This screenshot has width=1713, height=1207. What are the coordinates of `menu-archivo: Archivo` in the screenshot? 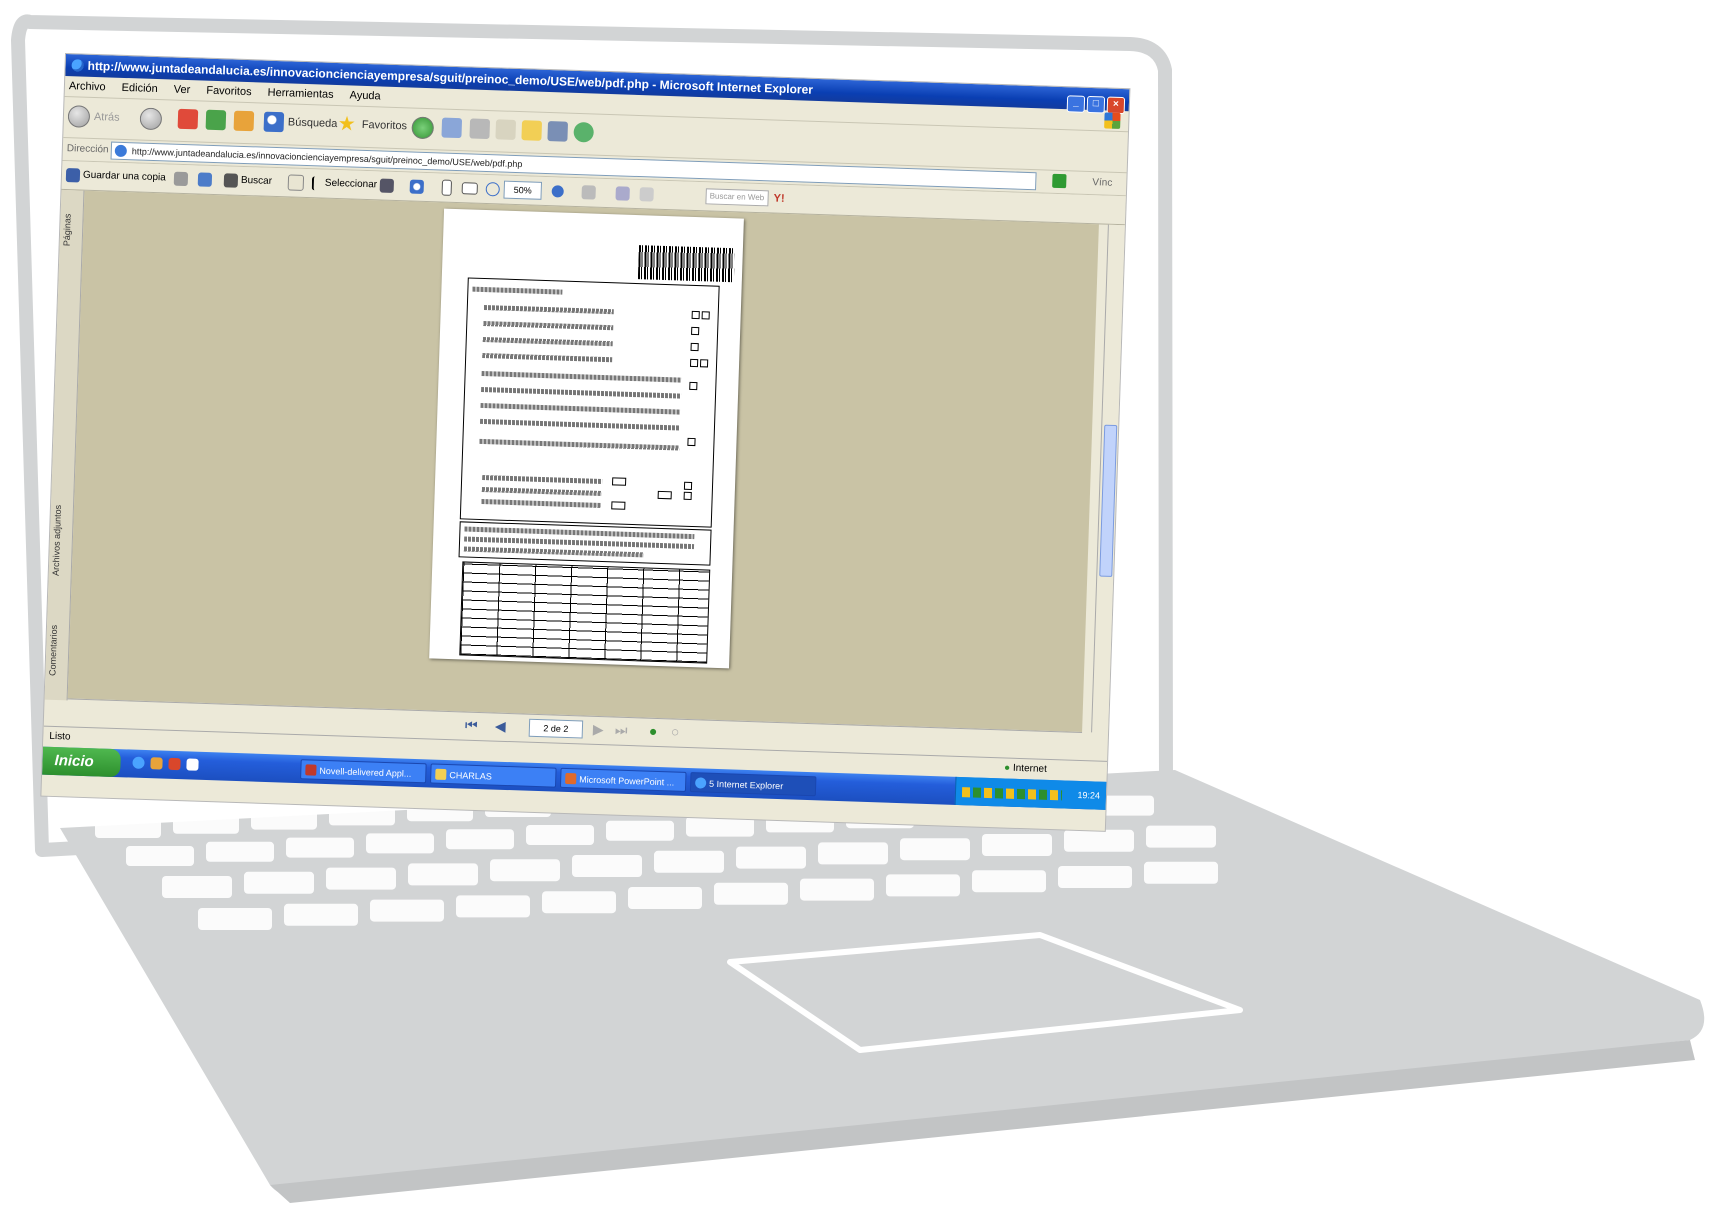 It's located at (87, 86).